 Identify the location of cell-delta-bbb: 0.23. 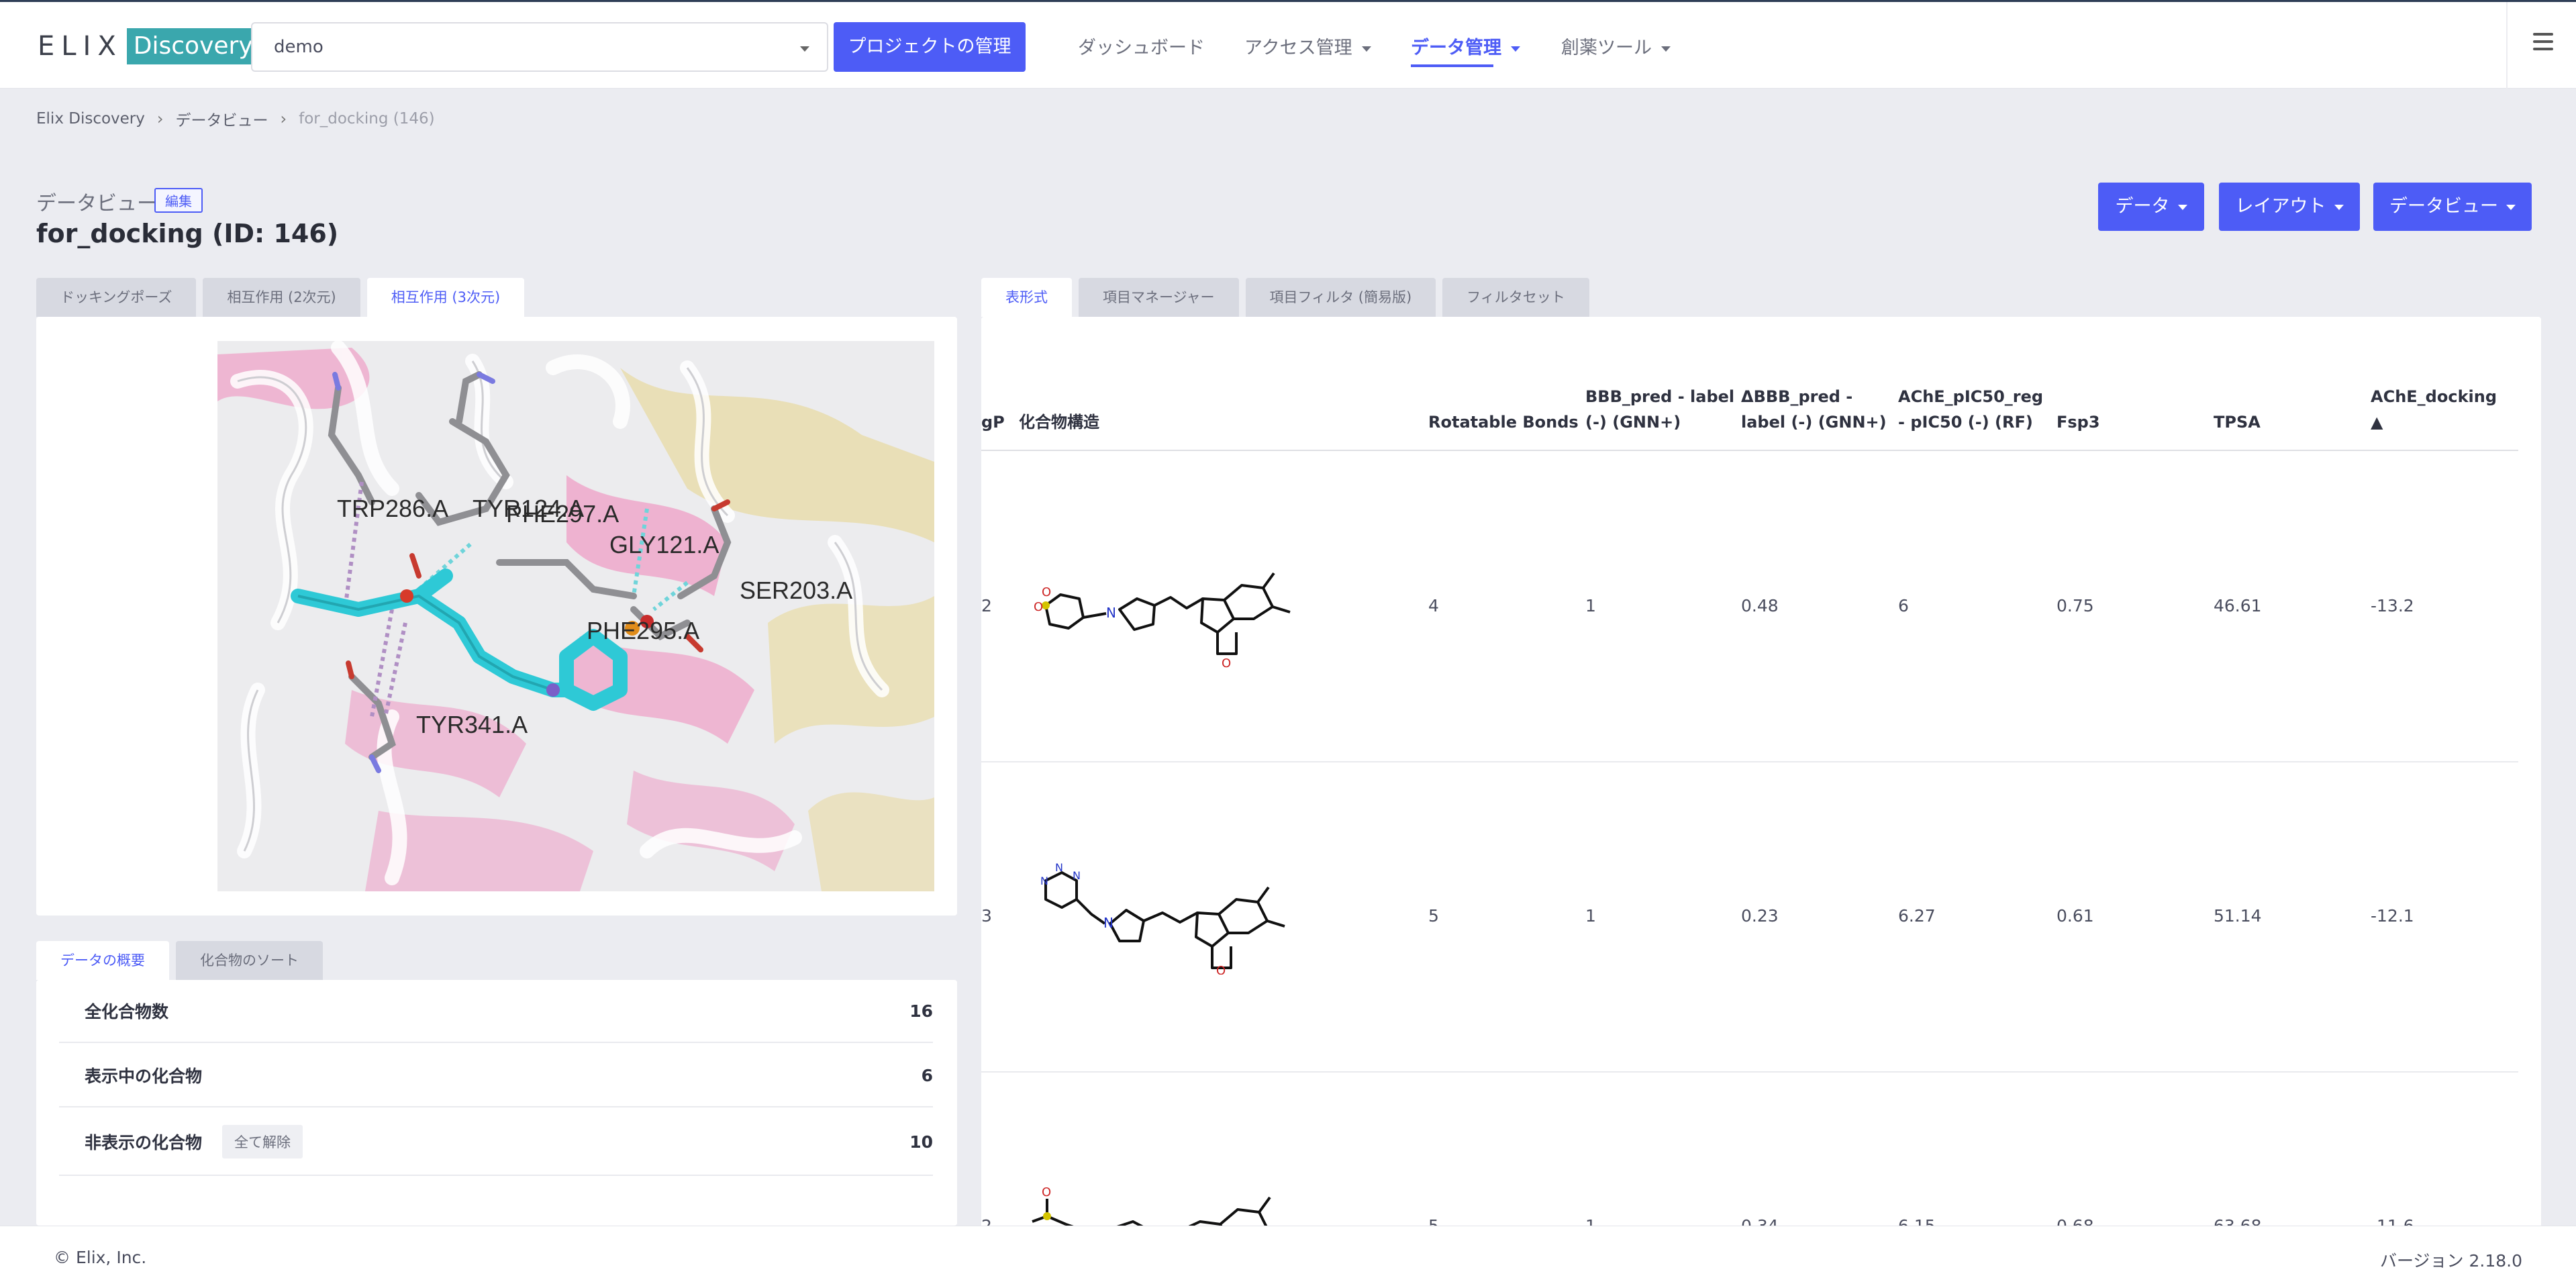
(1760, 916).